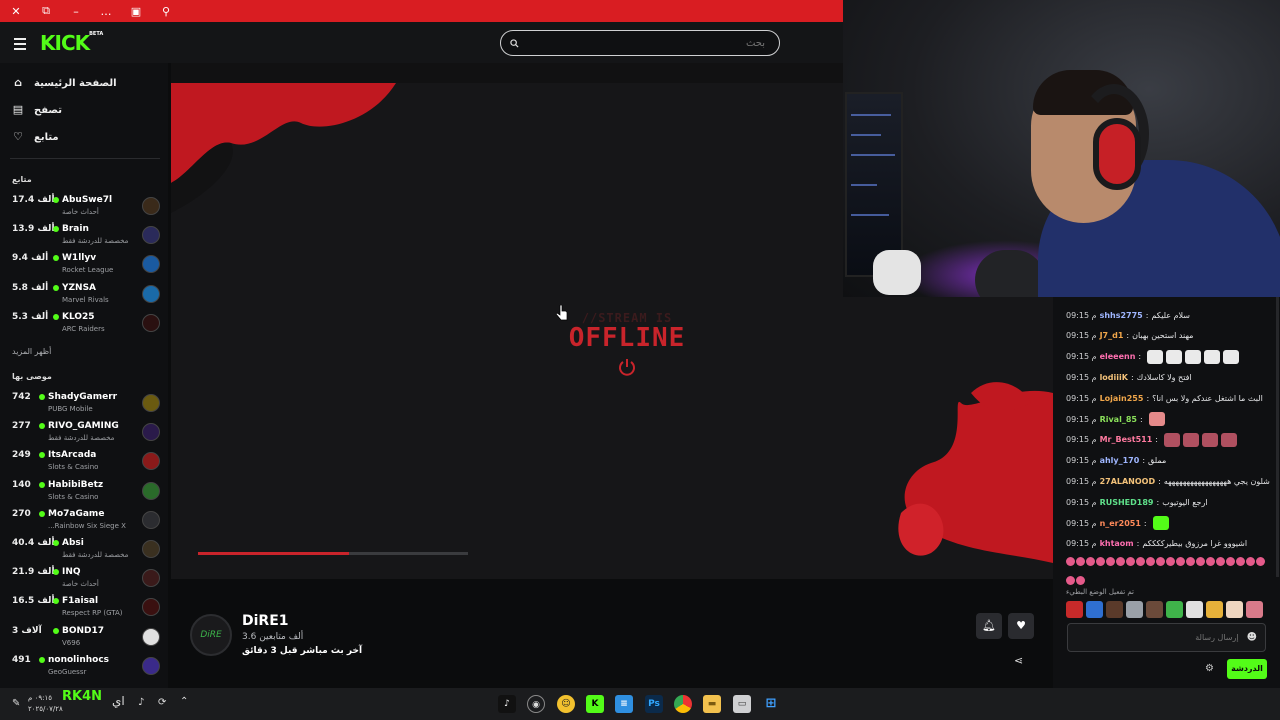 Image resolution: width=1280 pixels, height=720 pixels. I want to click on sync-icon: ⟳, so click(162, 702).